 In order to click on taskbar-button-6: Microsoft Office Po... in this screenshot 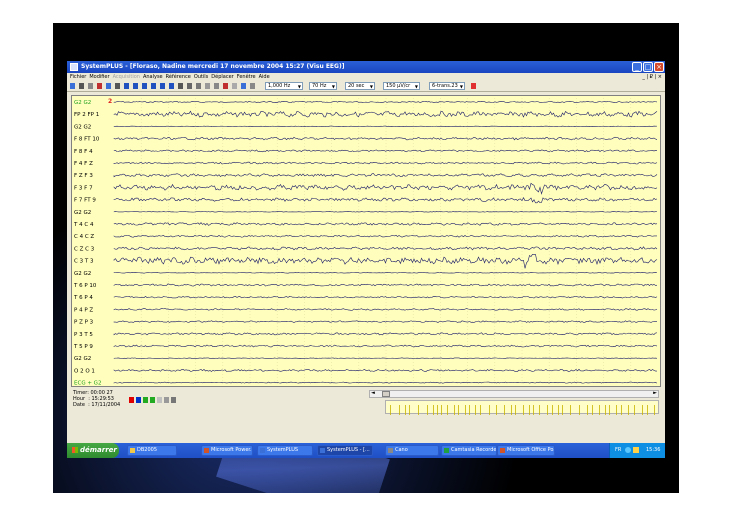, I will do `click(526, 450)`.